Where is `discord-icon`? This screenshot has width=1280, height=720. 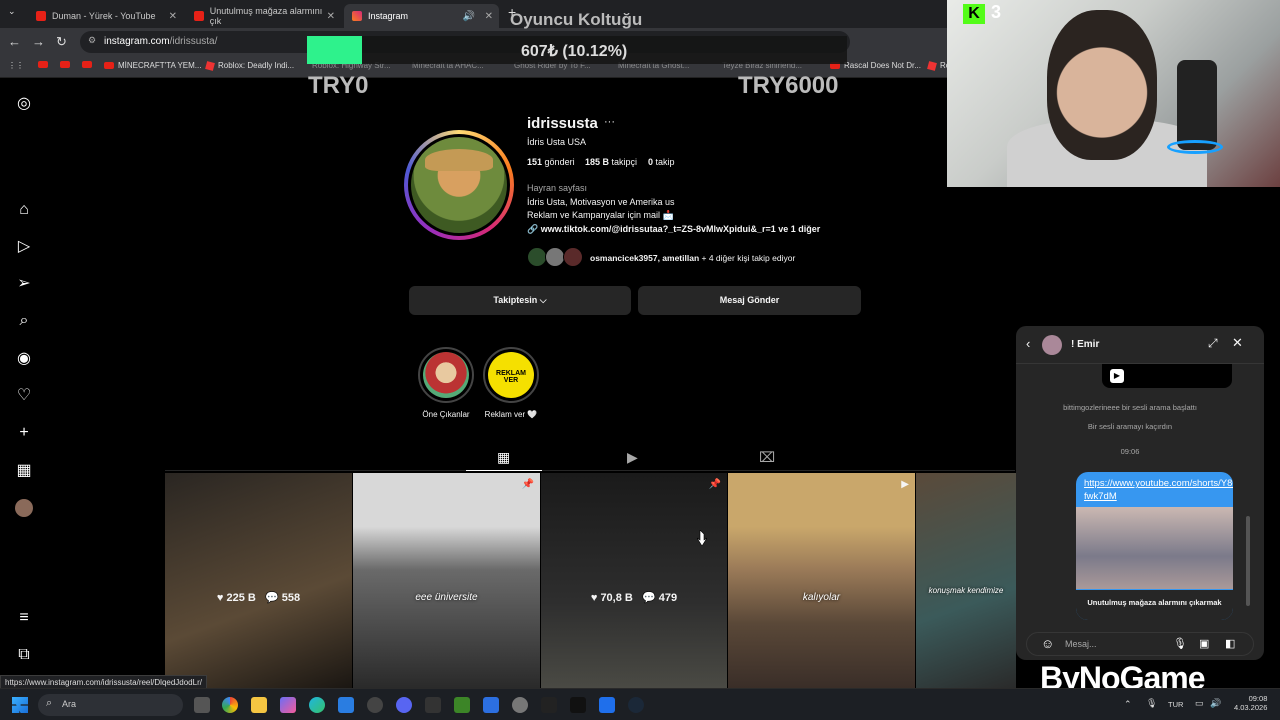
discord-icon is located at coordinates (404, 705).